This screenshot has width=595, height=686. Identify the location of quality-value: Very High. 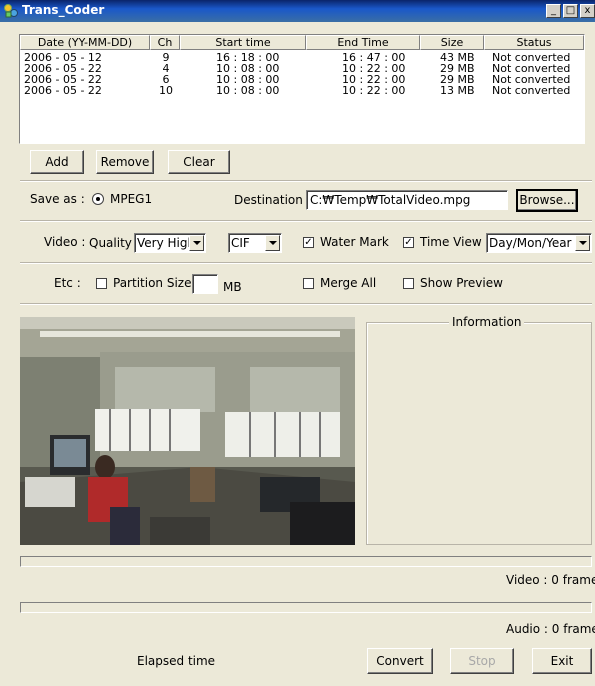
(166, 243).